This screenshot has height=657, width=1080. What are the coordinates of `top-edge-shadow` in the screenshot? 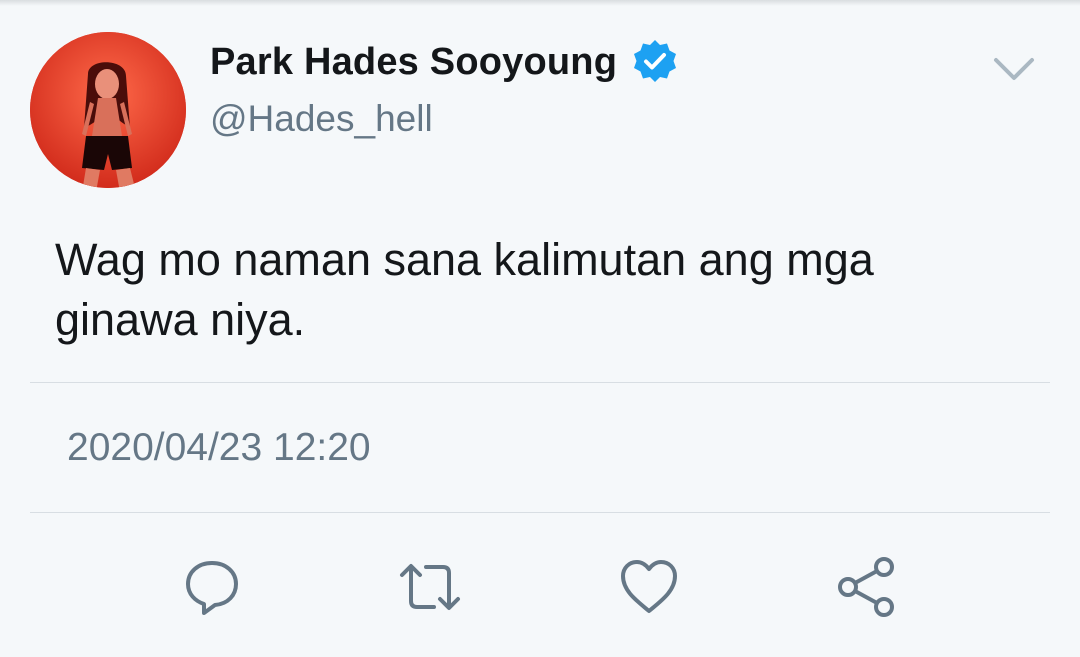 It's located at (540, 3).